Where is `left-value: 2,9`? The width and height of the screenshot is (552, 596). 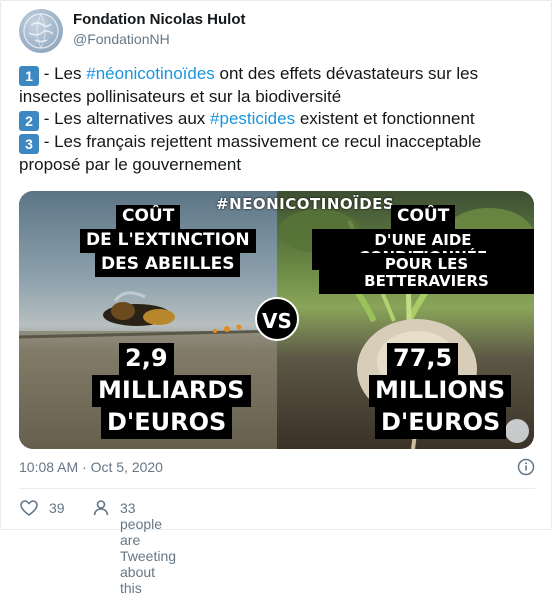 left-value: 2,9 is located at coordinates (146, 359).